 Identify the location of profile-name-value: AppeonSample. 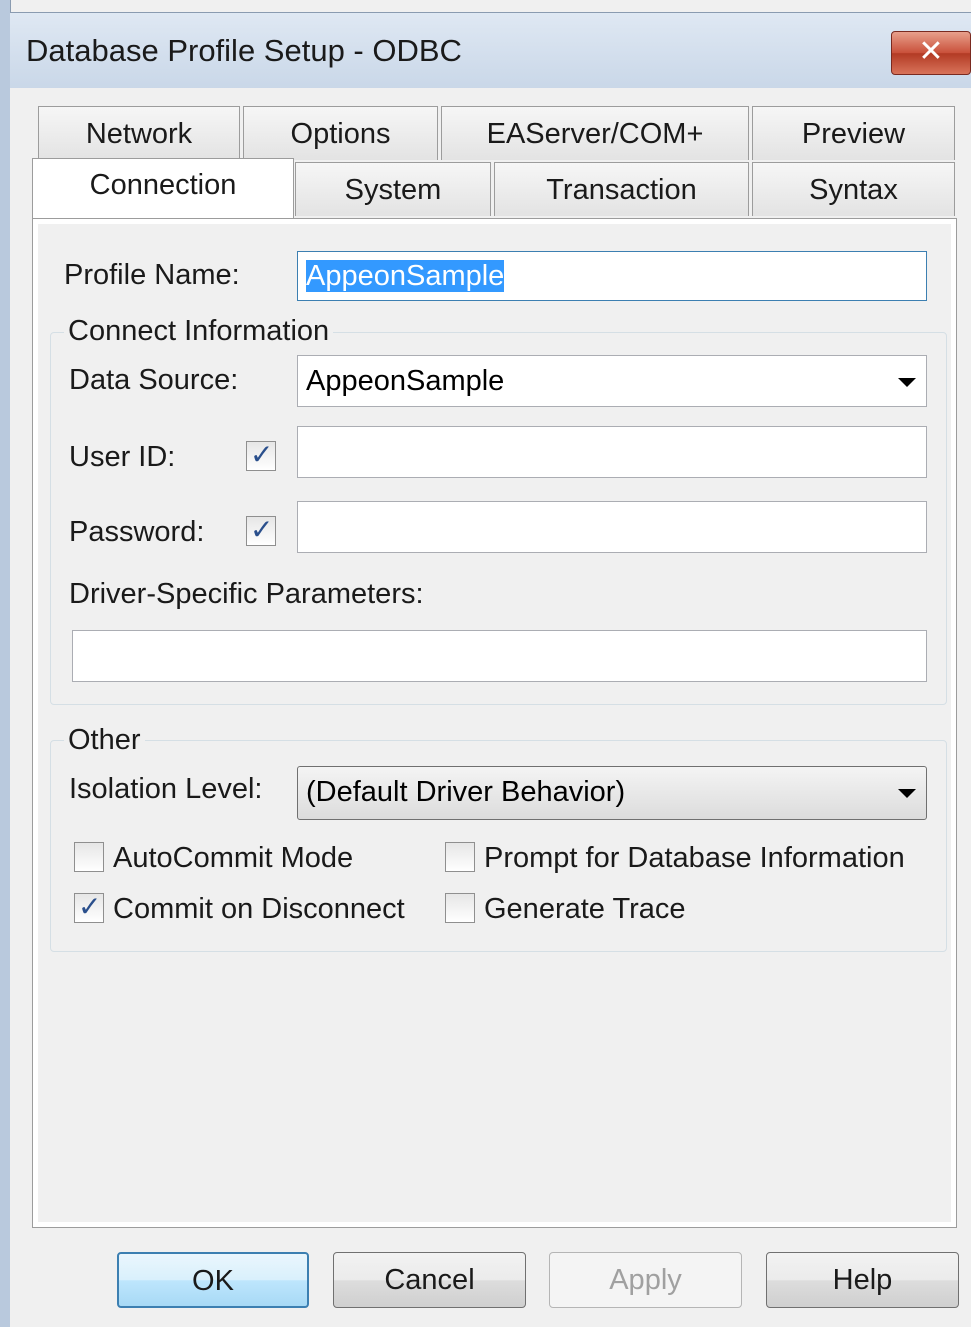
(405, 276).